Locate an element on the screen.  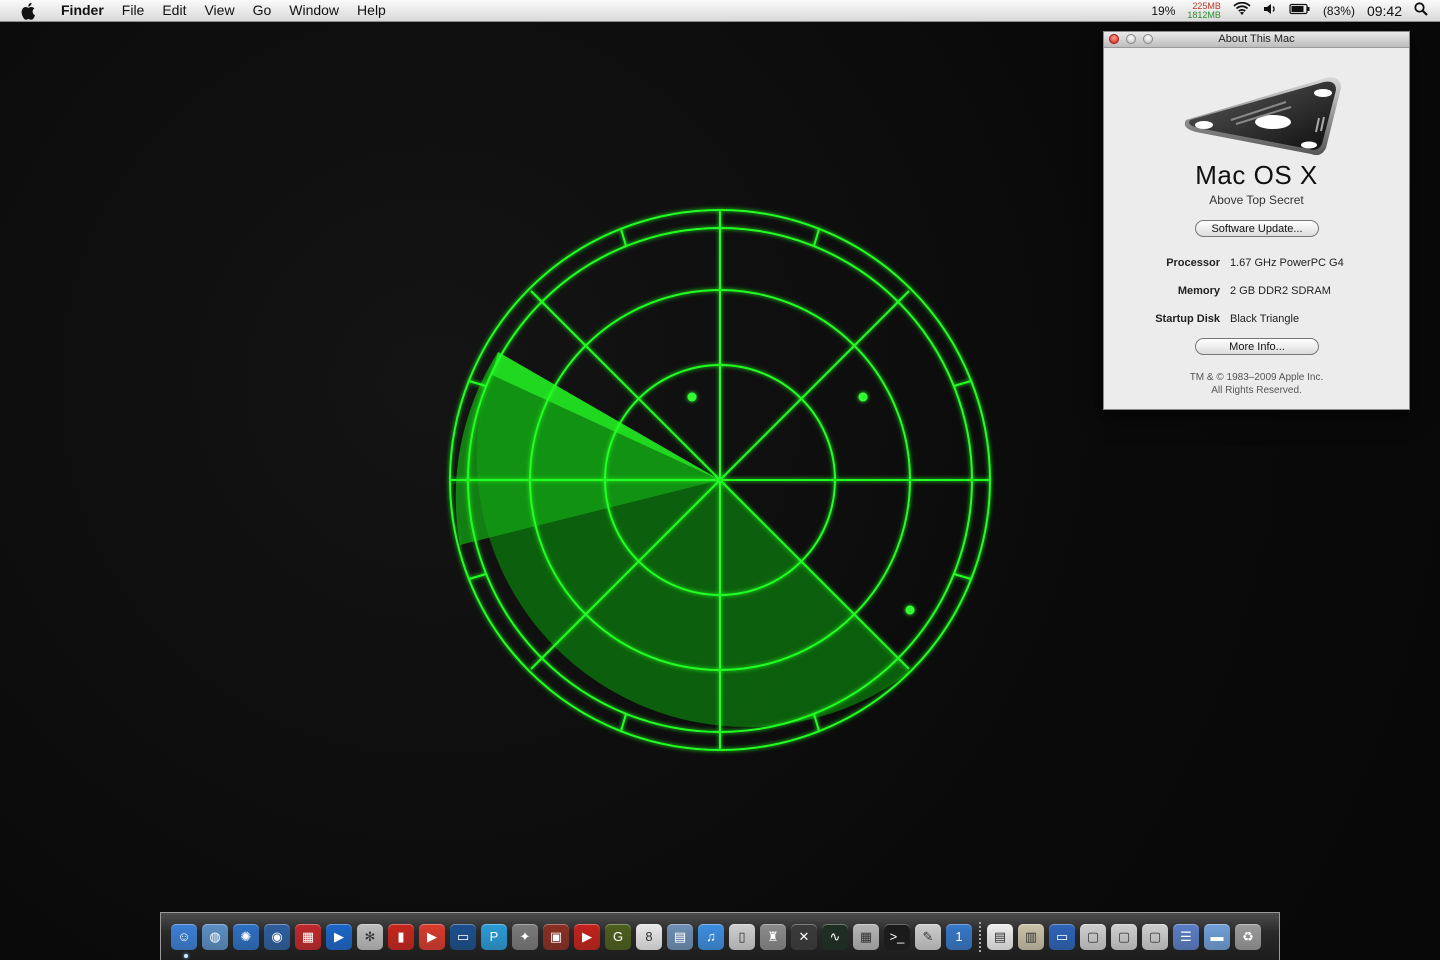
spec-label: Processor is located at coordinates (1193, 263).